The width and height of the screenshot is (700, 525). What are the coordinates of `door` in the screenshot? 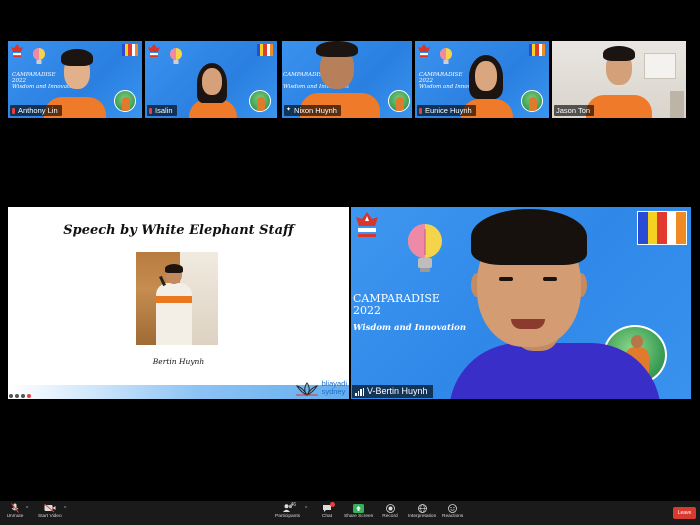 It's located at (677, 104).